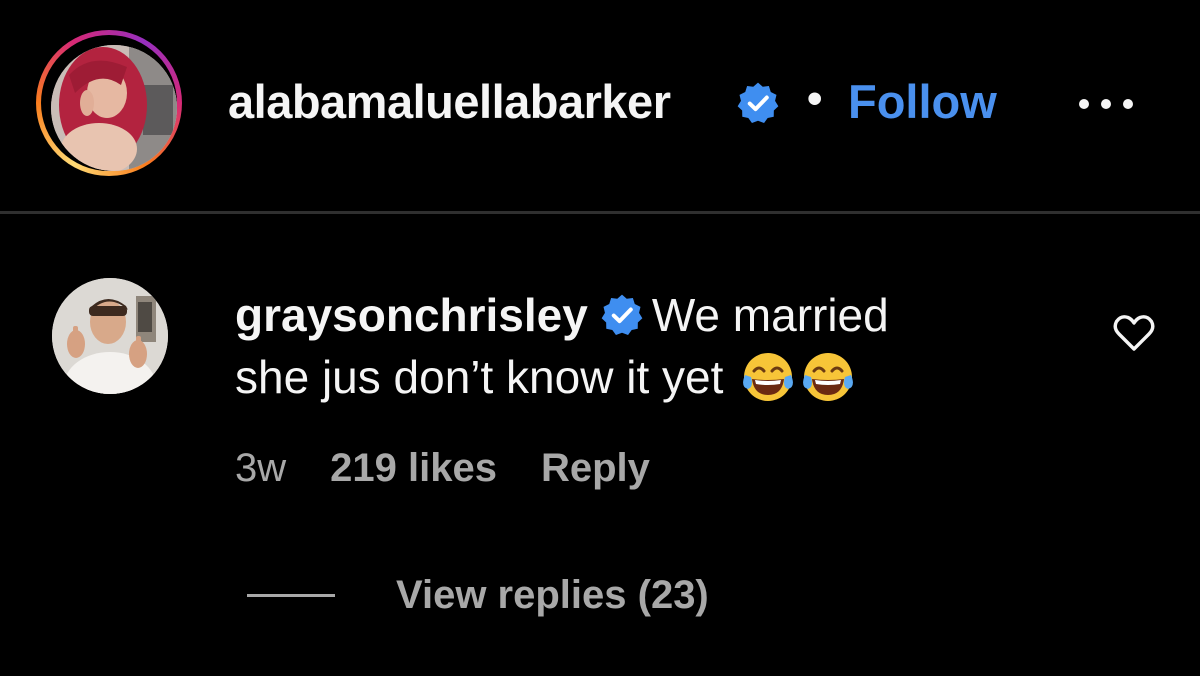 The height and width of the screenshot is (676, 1200). What do you see at coordinates (291, 595) in the screenshot?
I see `replies-divider-line` at bounding box center [291, 595].